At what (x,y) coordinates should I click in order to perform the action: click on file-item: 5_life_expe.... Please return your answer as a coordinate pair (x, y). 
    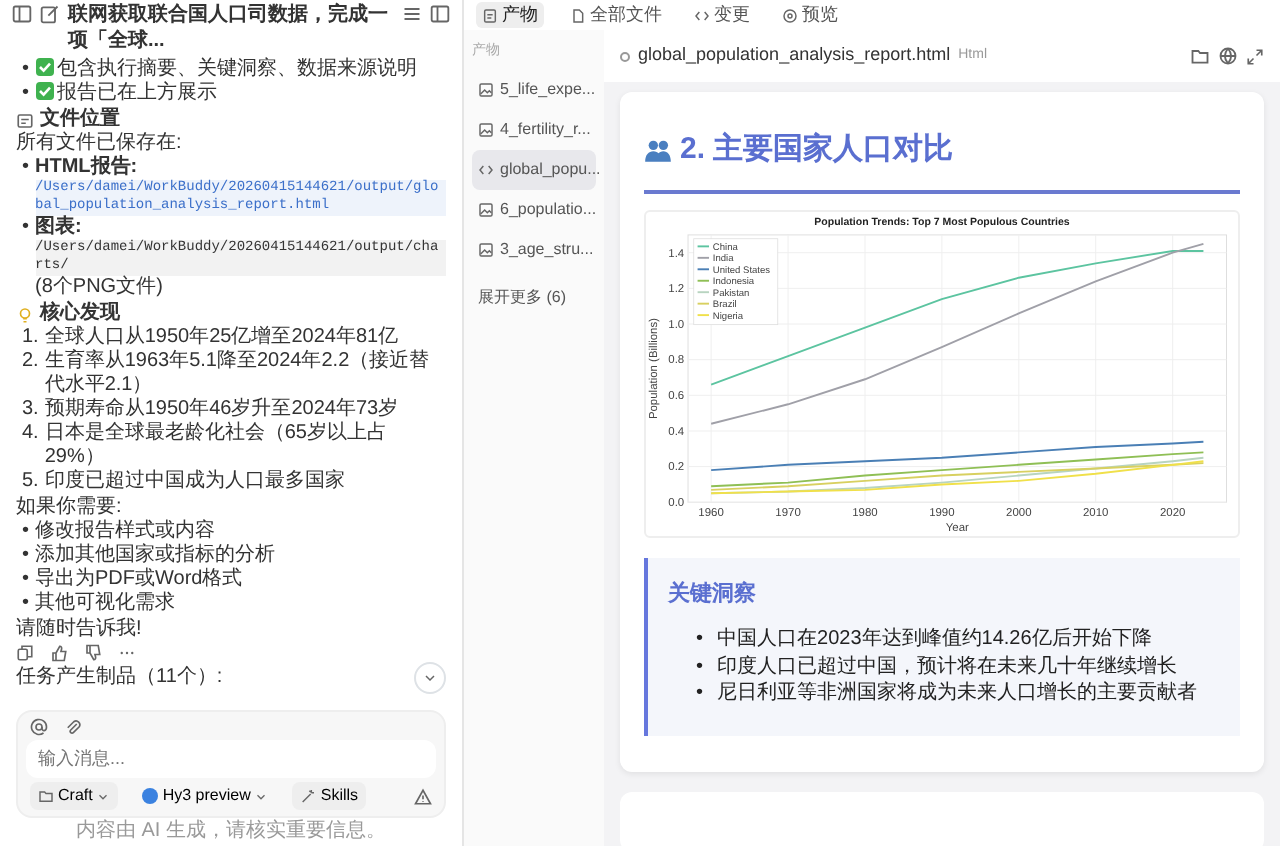
    Looking at the image, I should click on (534, 89).